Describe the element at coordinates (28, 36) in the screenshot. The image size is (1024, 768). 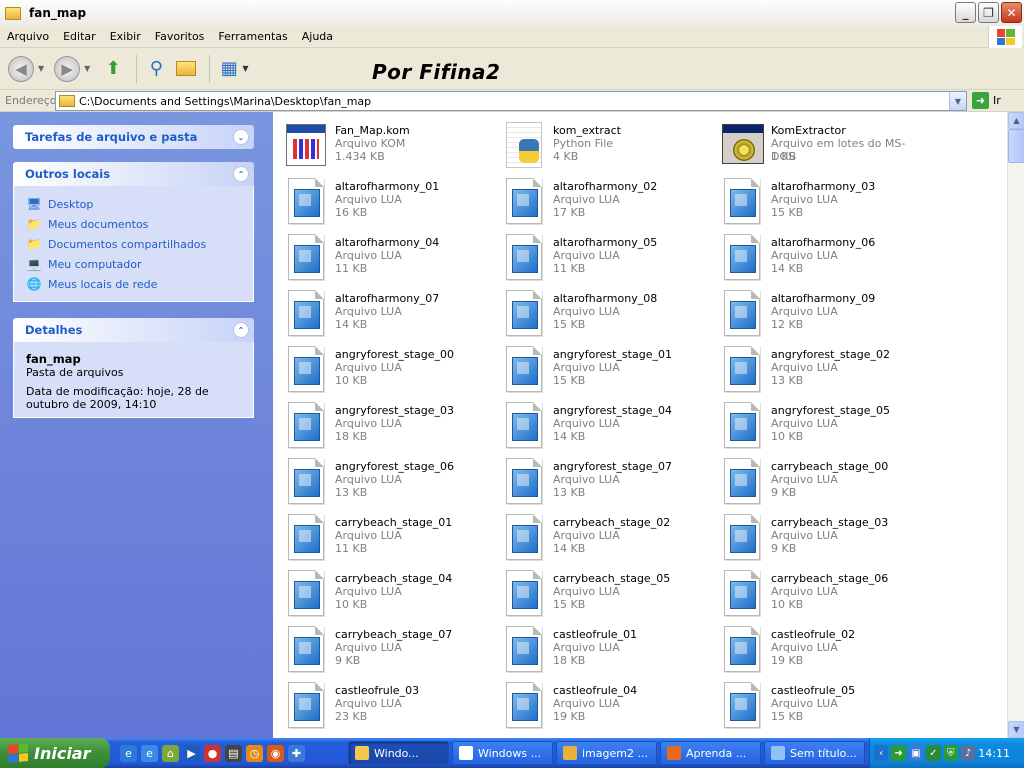
I see `menu-arquivo: Arquivo` at that location.